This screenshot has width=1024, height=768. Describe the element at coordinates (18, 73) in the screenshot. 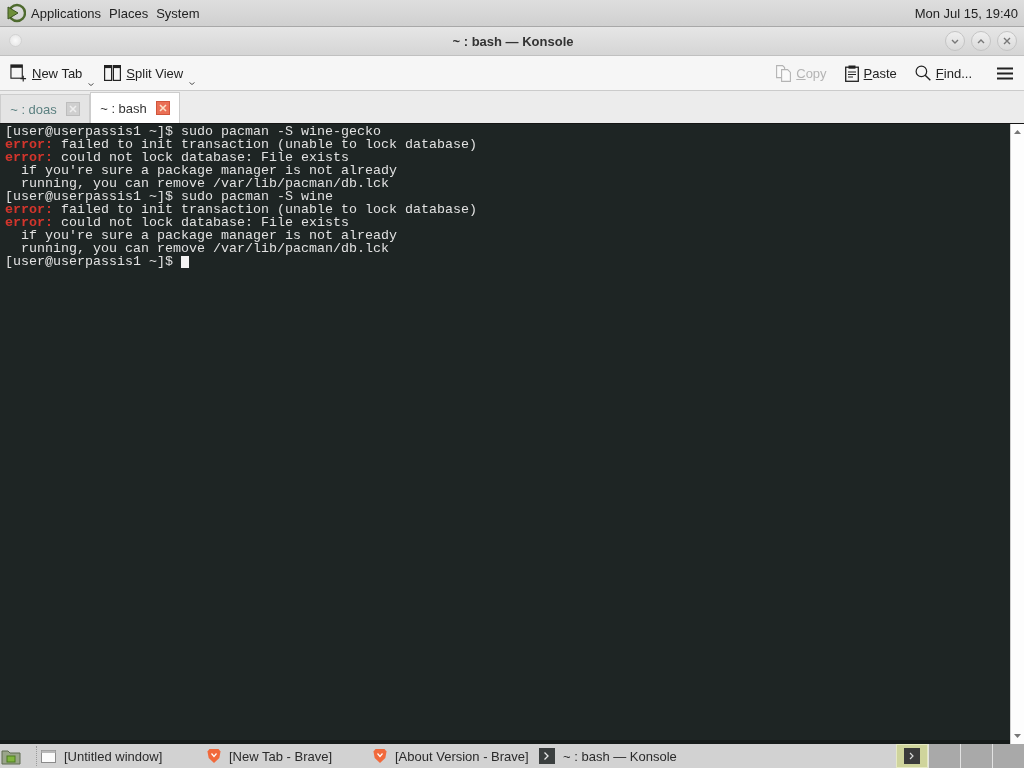

I see `window-plus-icon` at that location.